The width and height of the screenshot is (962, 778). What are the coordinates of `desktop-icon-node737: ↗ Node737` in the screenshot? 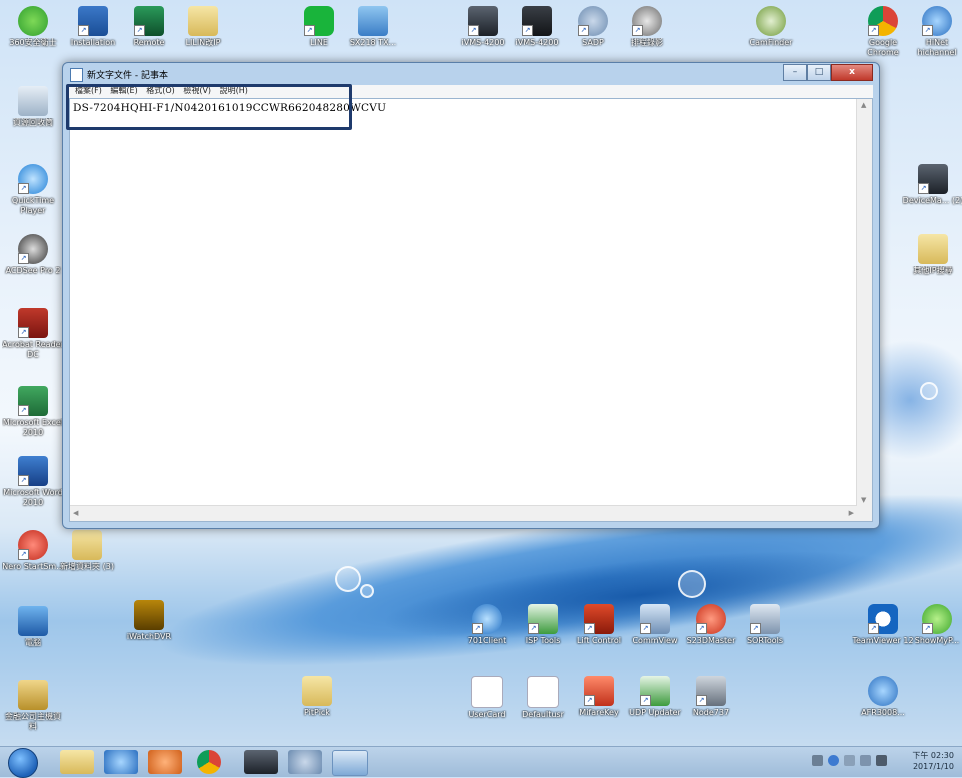 It's located at (711, 697).